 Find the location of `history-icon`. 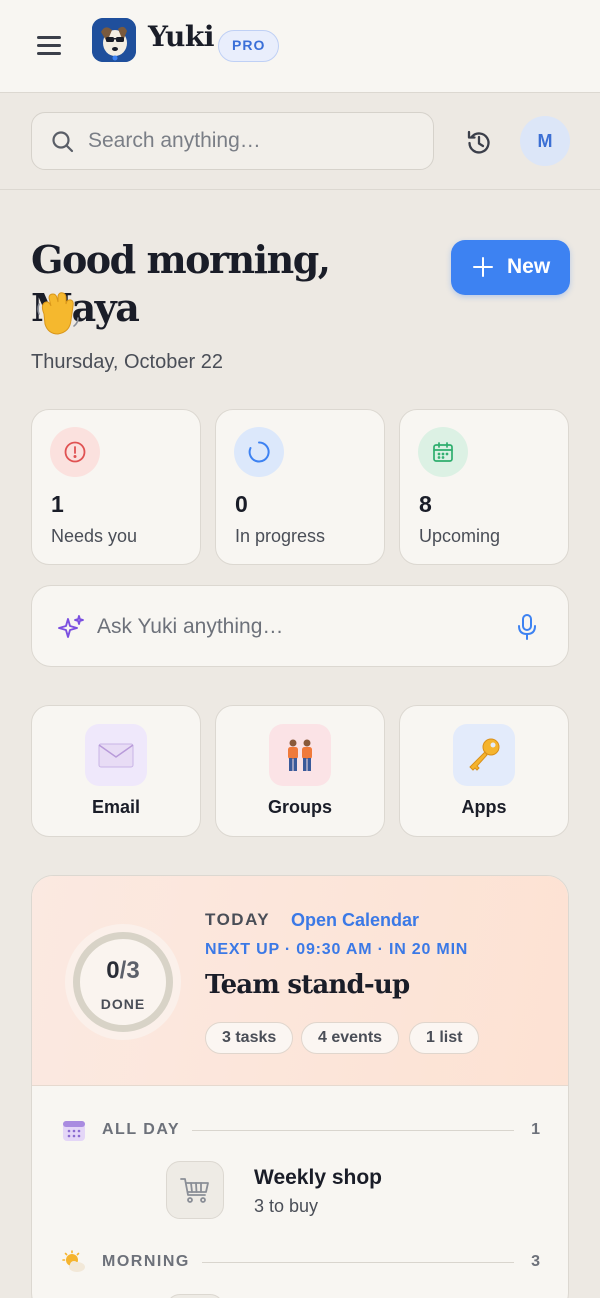

history-icon is located at coordinates (479, 143).